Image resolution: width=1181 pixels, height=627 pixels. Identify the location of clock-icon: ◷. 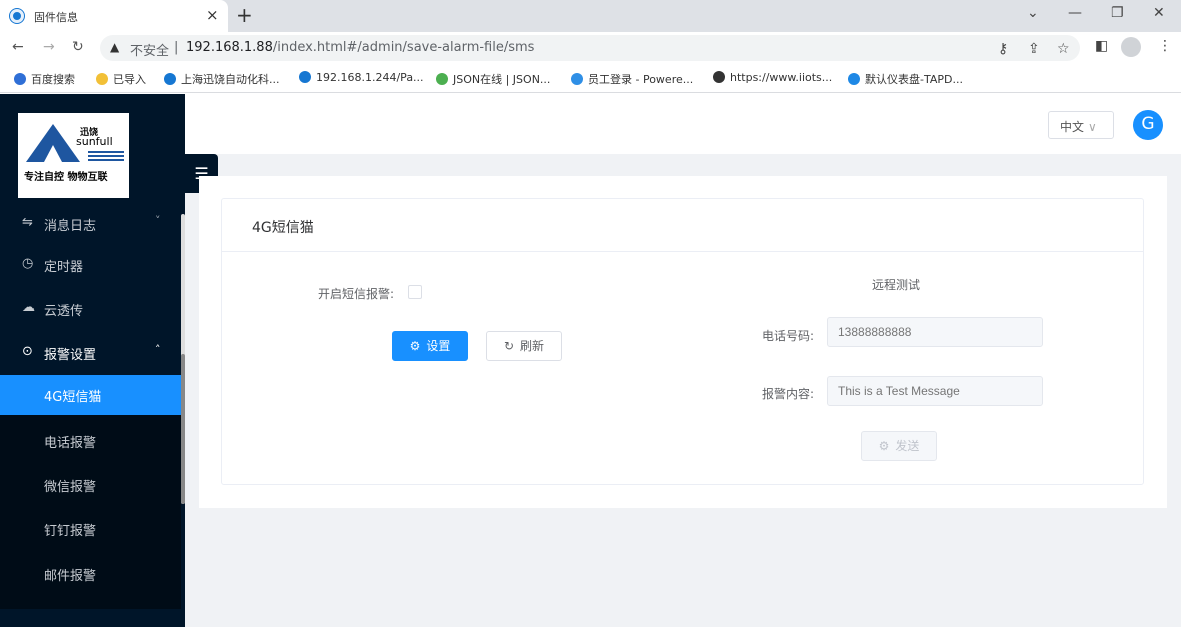
(28, 263).